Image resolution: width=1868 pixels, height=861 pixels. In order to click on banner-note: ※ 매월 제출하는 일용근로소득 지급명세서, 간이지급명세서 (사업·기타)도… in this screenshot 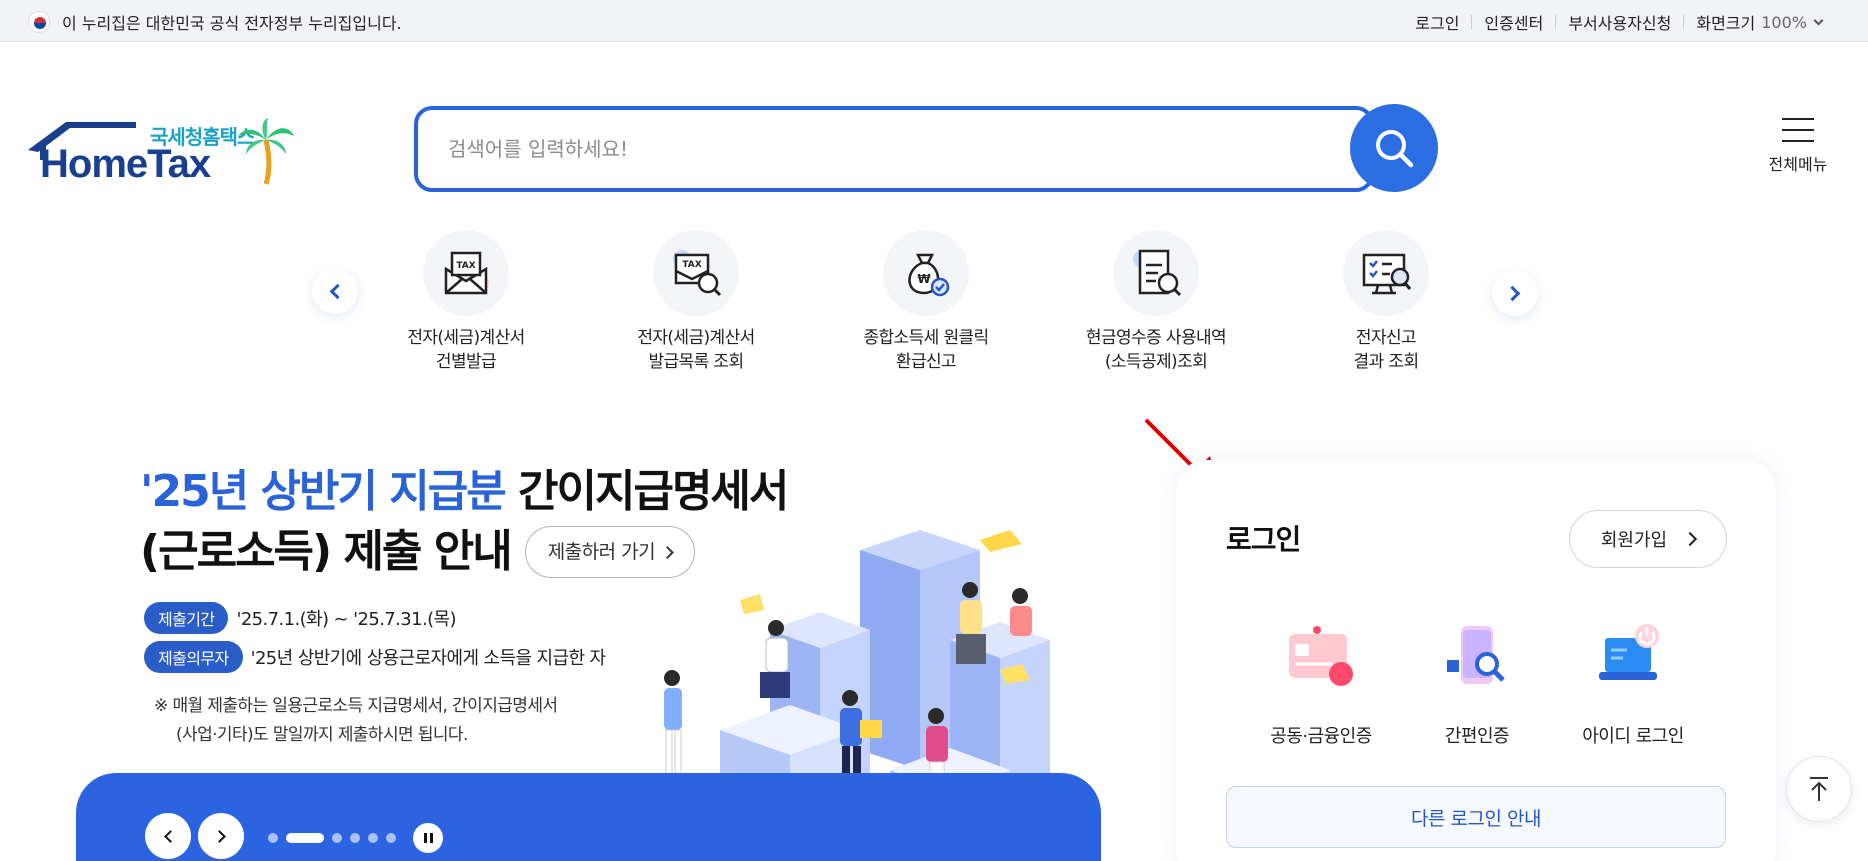, I will do `click(356, 721)`.